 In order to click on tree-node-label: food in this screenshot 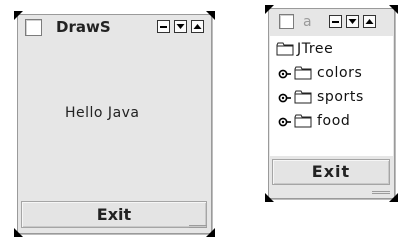, I will do `click(334, 121)`.